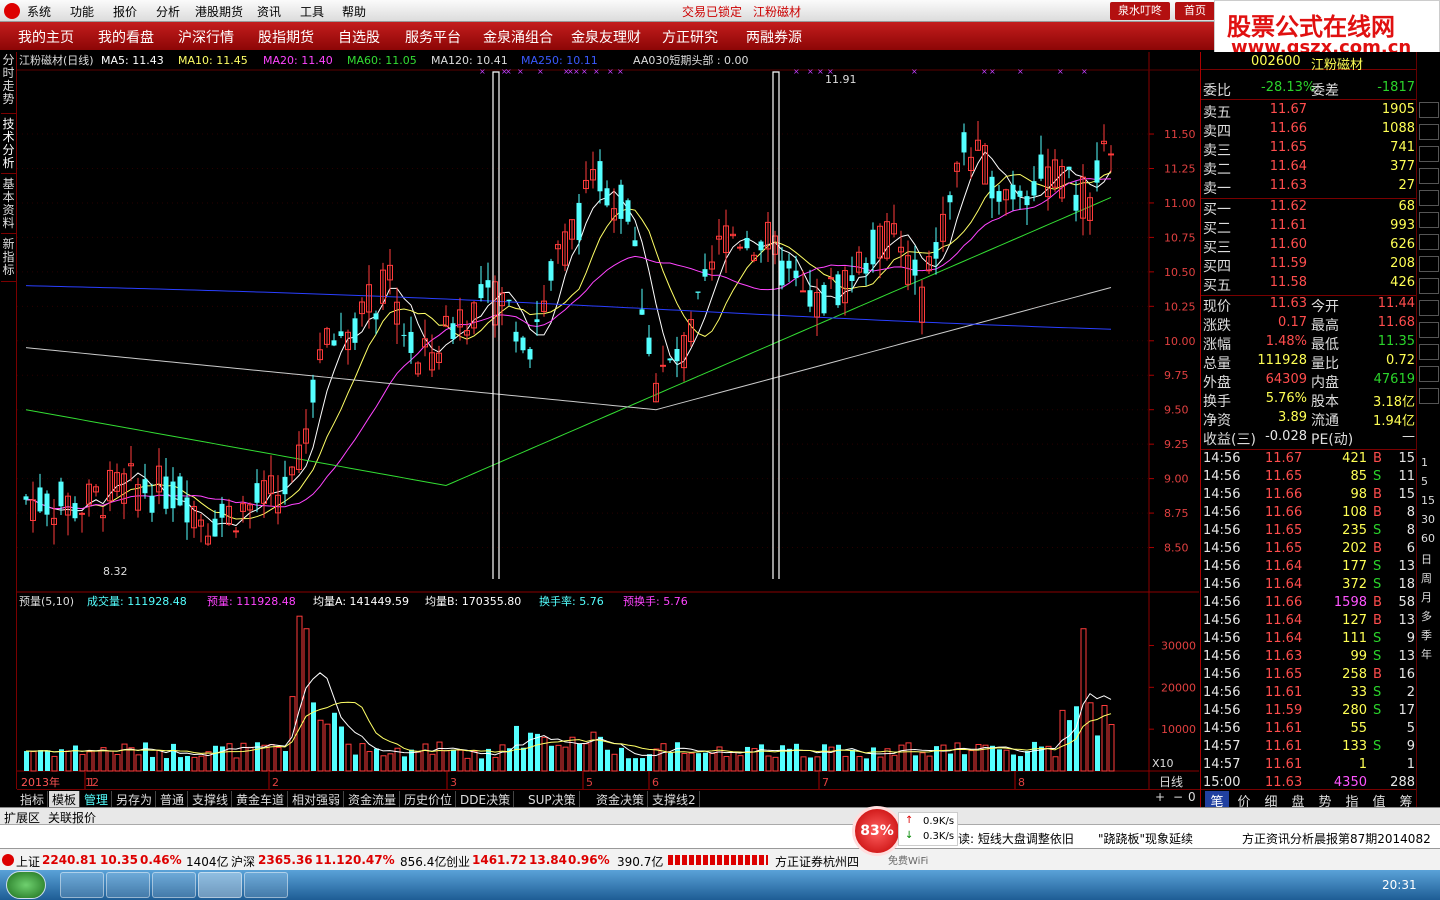 This screenshot has height=900, width=1440. Describe the element at coordinates (359, 37) in the screenshot. I see `nav-watchlist: 自选股` at that location.